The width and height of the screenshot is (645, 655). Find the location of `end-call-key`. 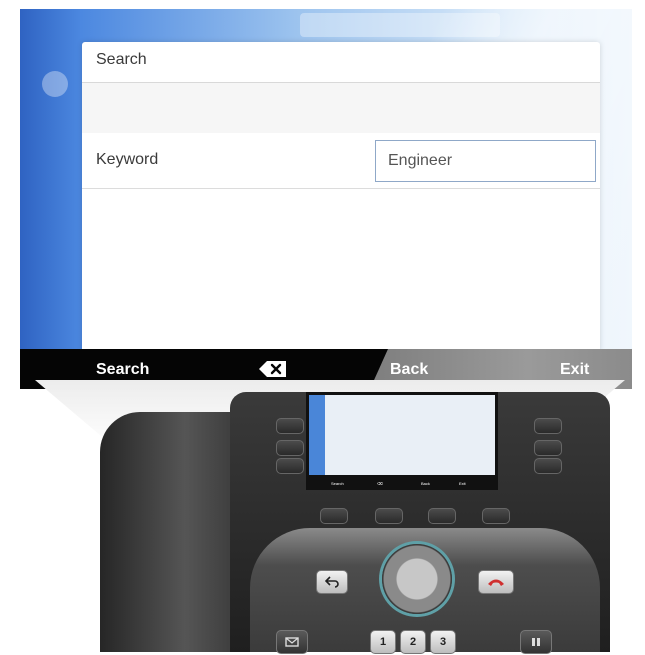

end-call-key is located at coordinates (496, 582).